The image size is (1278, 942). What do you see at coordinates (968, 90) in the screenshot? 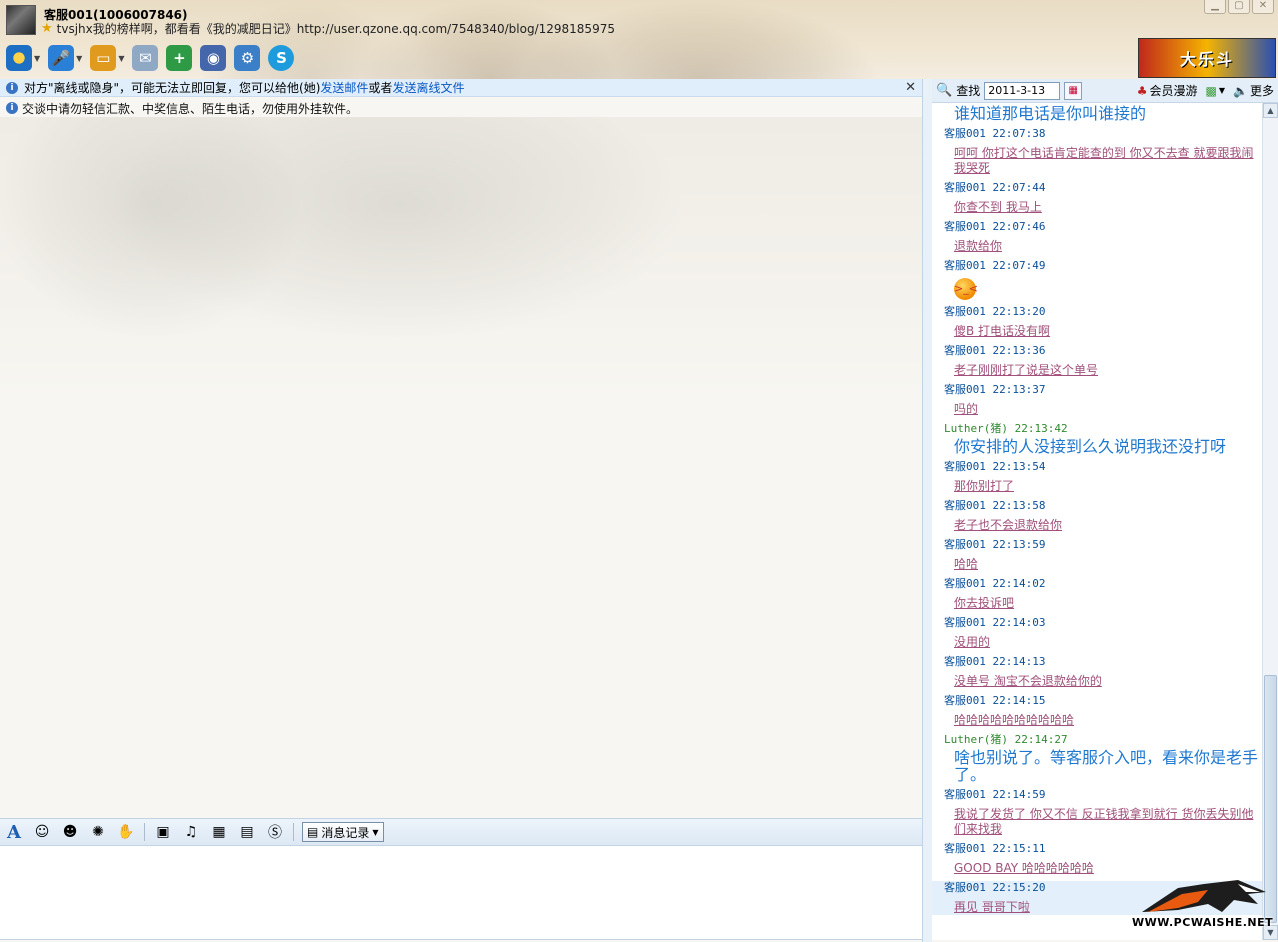
I see `search-label: 查找` at bounding box center [968, 90].